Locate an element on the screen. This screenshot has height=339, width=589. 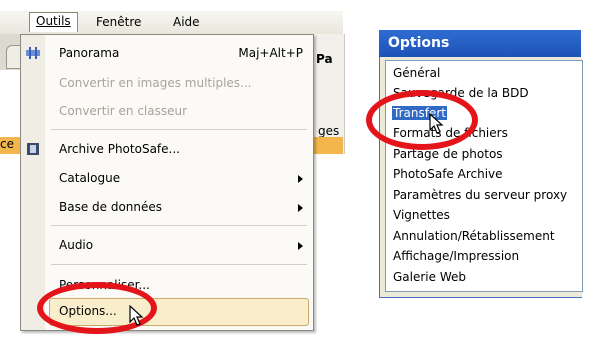
background-text-ce: ce is located at coordinates (7, 144).